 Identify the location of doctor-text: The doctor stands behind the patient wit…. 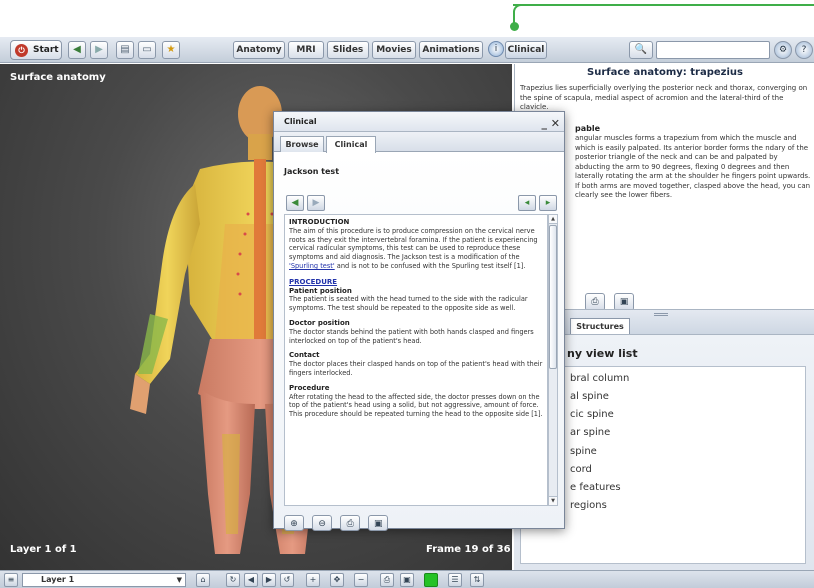
(411, 336).